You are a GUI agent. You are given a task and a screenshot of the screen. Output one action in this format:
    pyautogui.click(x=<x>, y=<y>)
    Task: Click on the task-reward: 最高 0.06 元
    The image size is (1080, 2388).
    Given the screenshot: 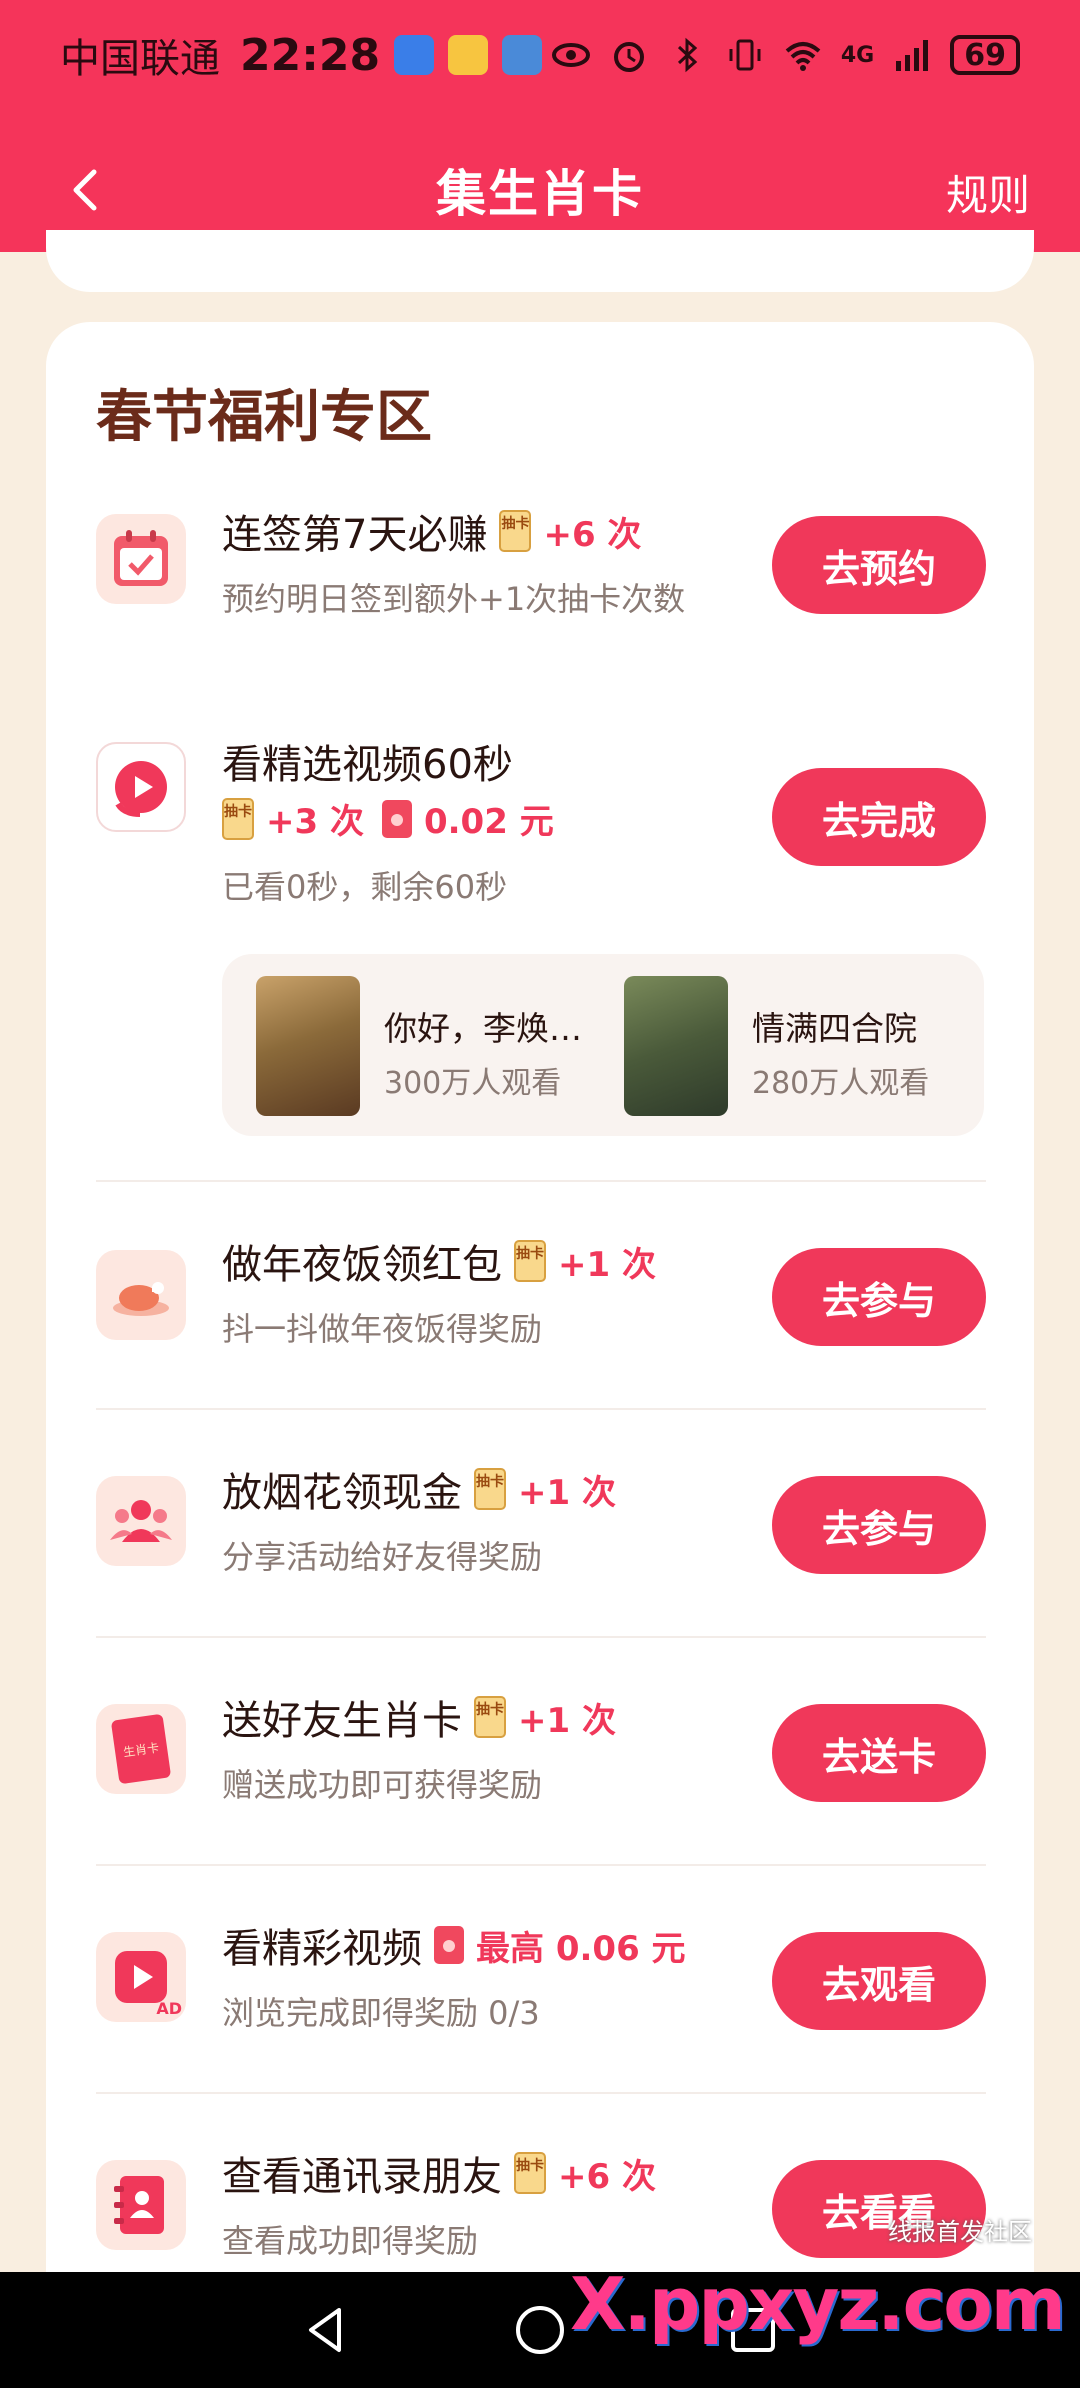 What is the action you would take?
    pyautogui.click(x=581, y=1948)
    